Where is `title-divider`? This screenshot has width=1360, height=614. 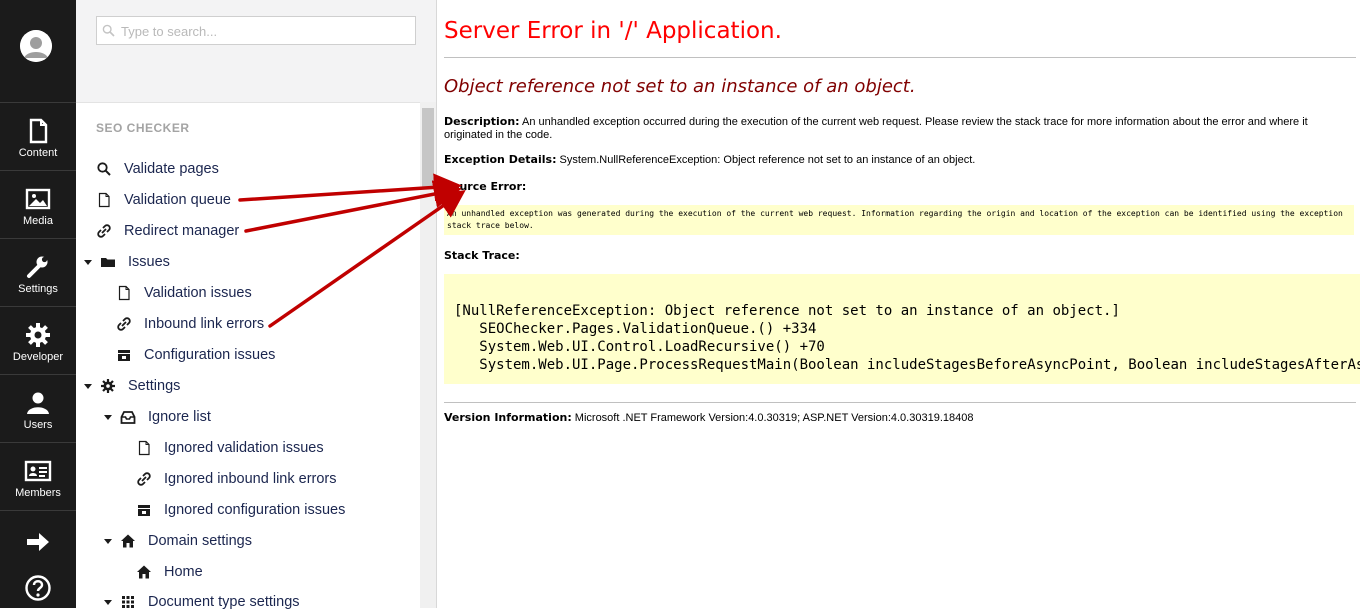
title-divider is located at coordinates (900, 57).